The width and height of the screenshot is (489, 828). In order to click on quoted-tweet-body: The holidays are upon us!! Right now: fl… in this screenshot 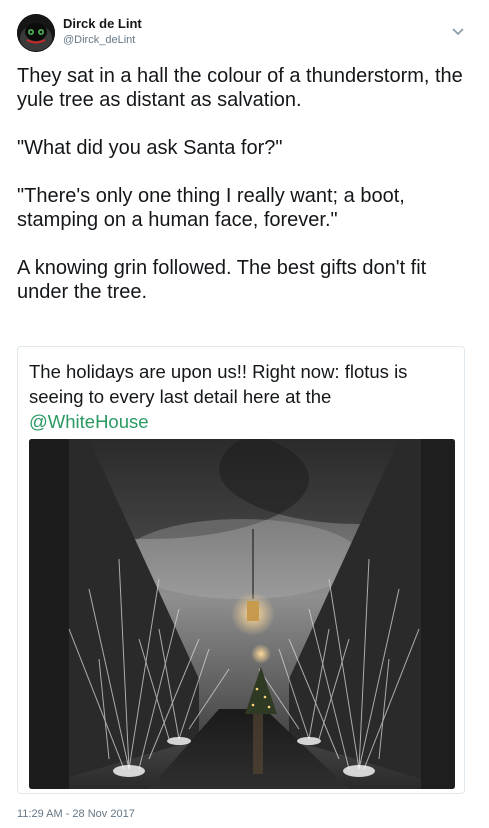, I will do `click(218, 384)`.